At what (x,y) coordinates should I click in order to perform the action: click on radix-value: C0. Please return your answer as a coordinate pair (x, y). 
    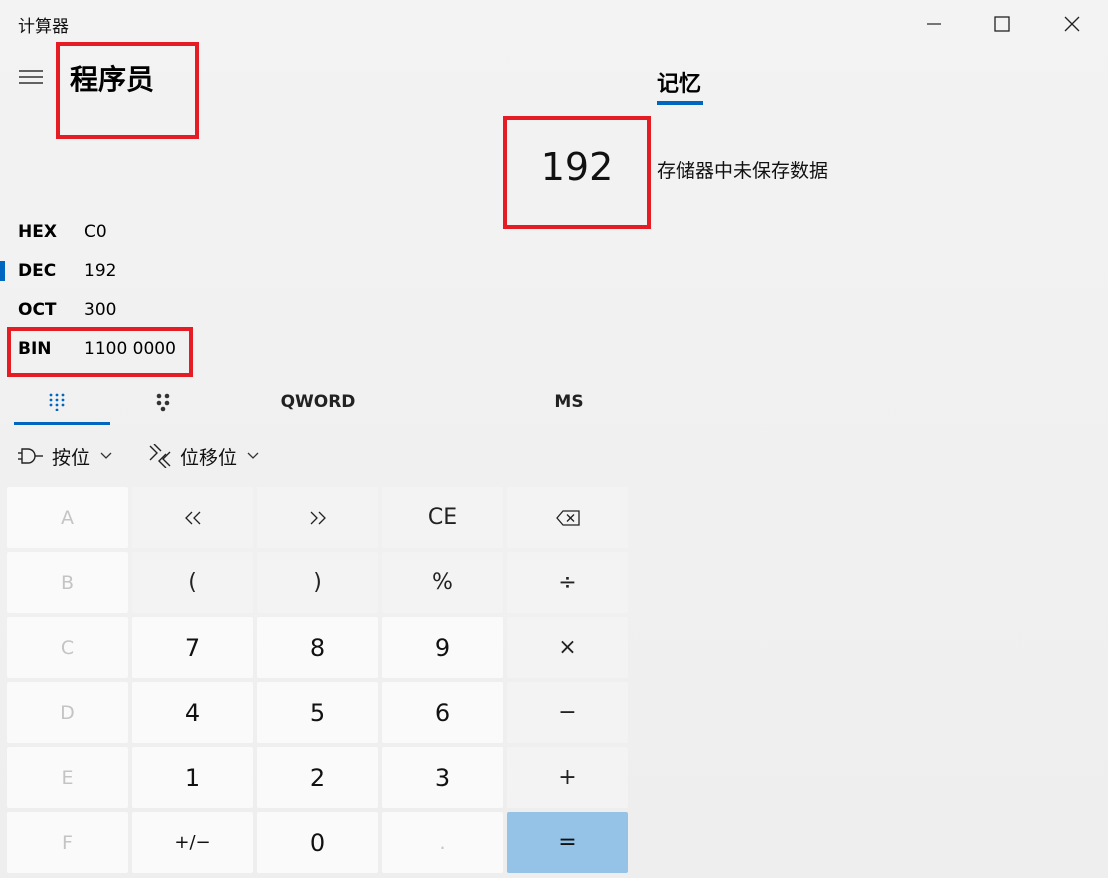
    Looking at the image, I should click on (95, 232).